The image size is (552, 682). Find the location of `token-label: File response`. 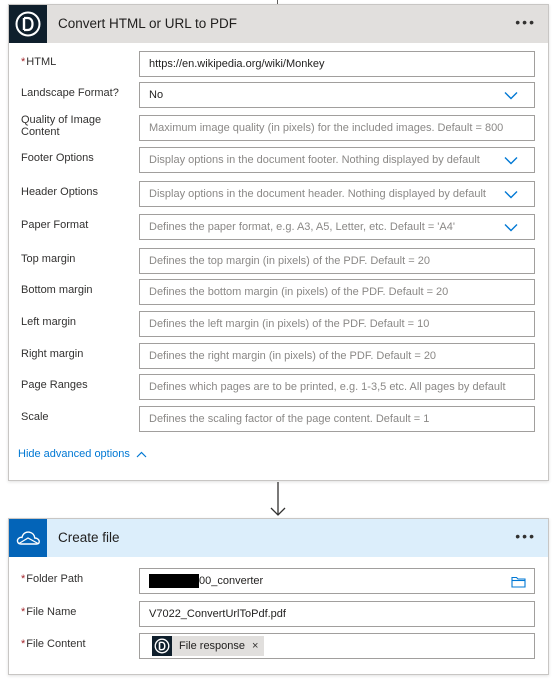

token-label: File response is located at coordinates (212, 646).